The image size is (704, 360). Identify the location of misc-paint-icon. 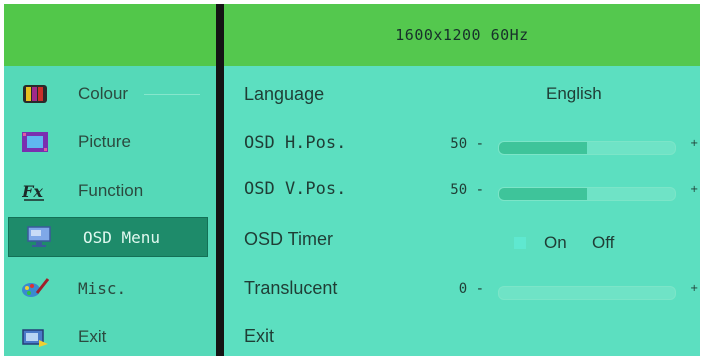
(35, 288).